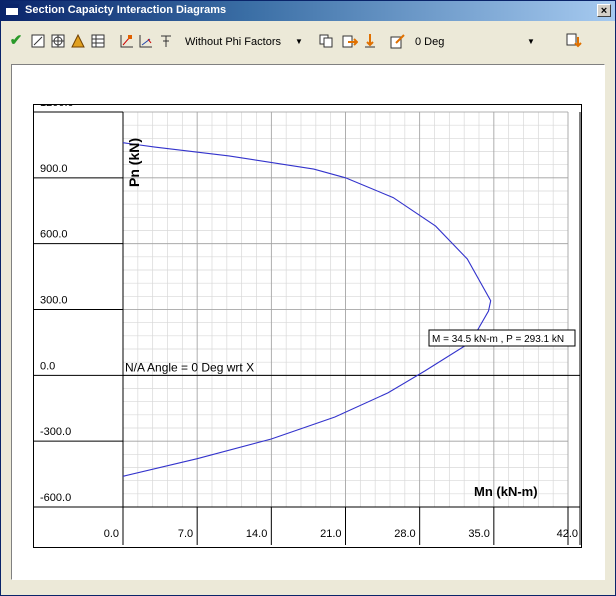  What do you see at coordinates (308, 11) in the screenshot?
I see `title-bar: Section Capaicty Interaction Diagrams ×` at bounding box center [308, 11].